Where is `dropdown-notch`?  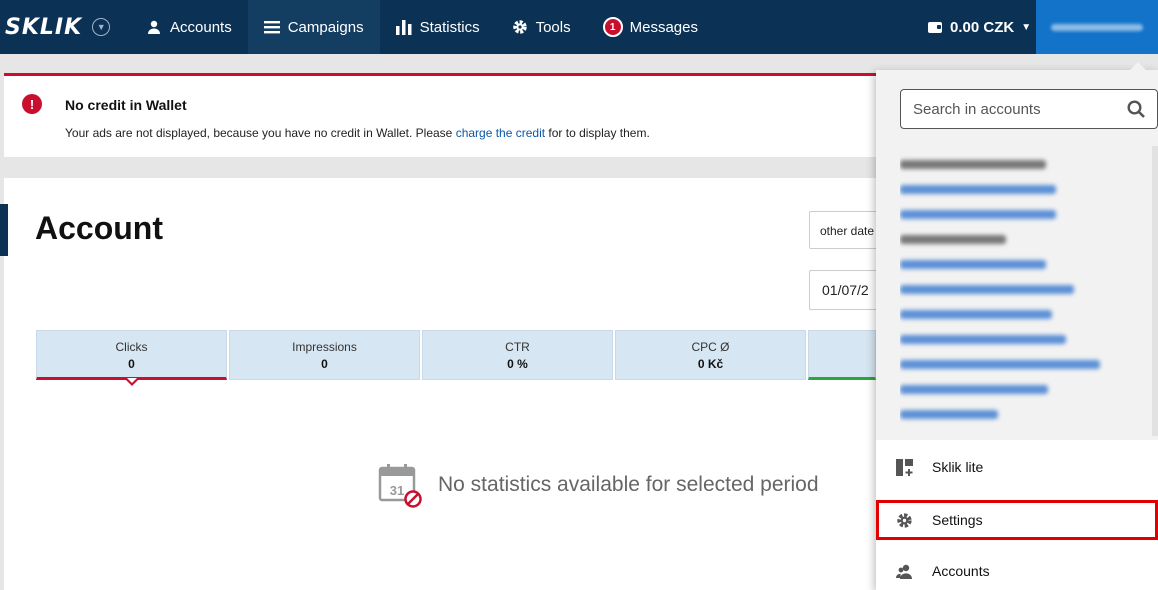 dropdown-notch is located at coordinates (1138, 66).